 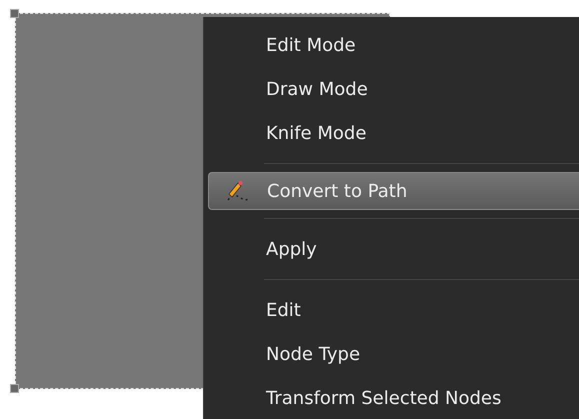 I want to click on menu-item: Edit Mode, so click(x=393, y=45).